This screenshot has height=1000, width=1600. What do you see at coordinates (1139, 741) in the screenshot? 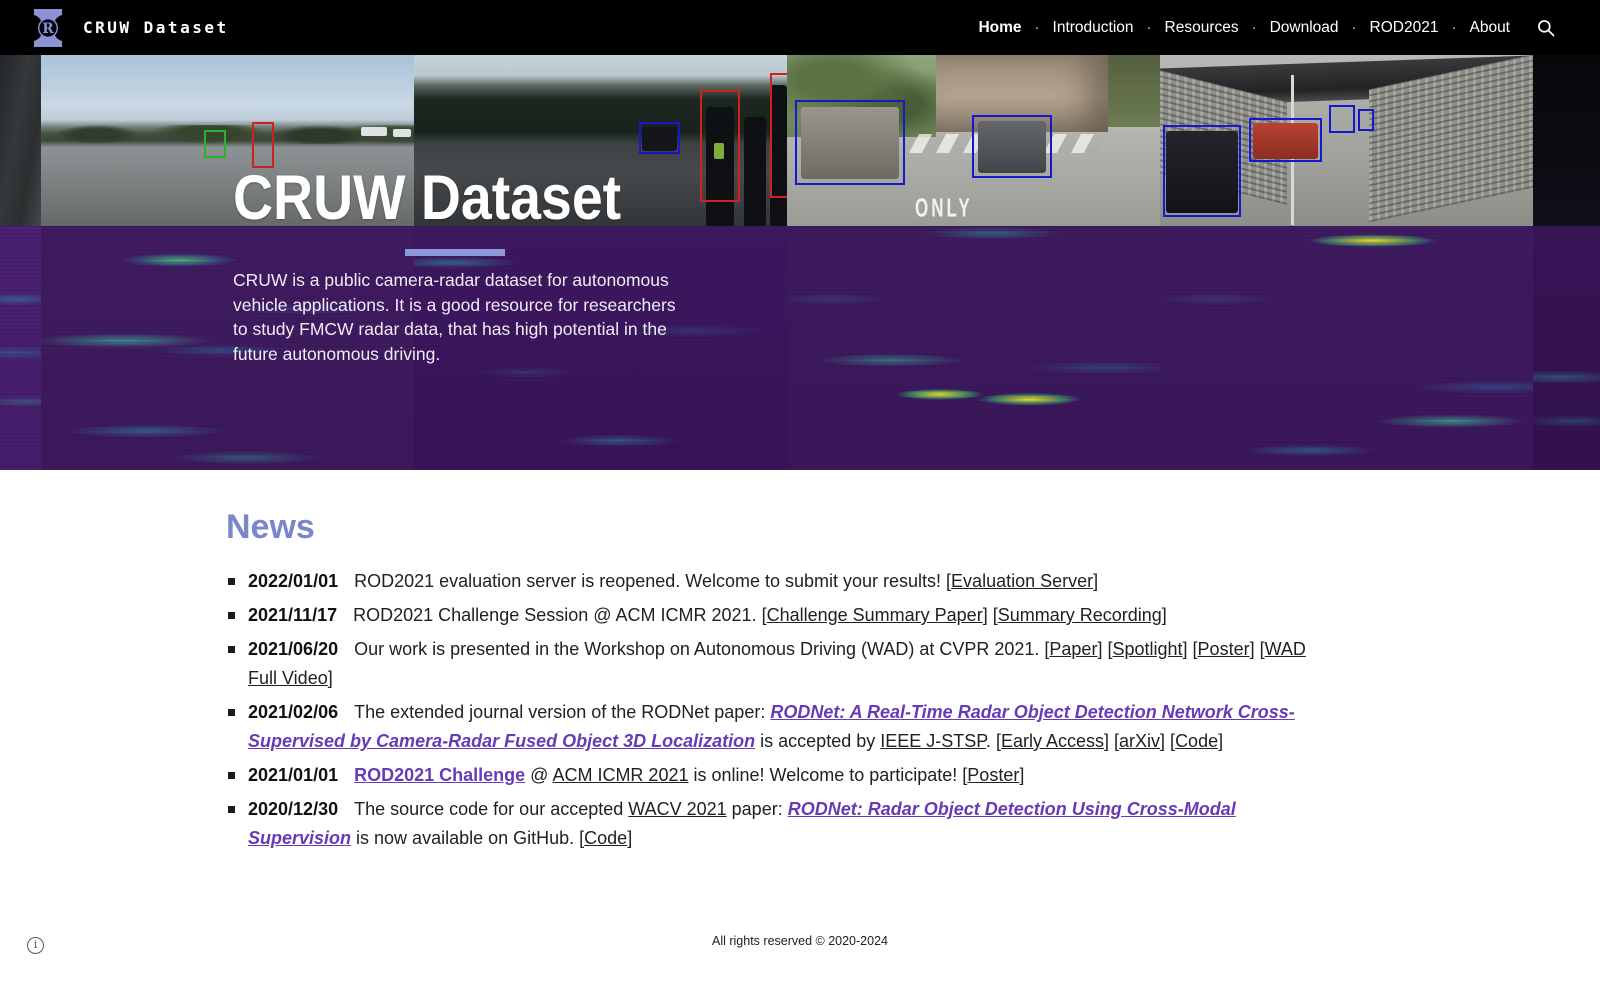
I see `news-link: arXiv` at bounding box center [1139, 741].